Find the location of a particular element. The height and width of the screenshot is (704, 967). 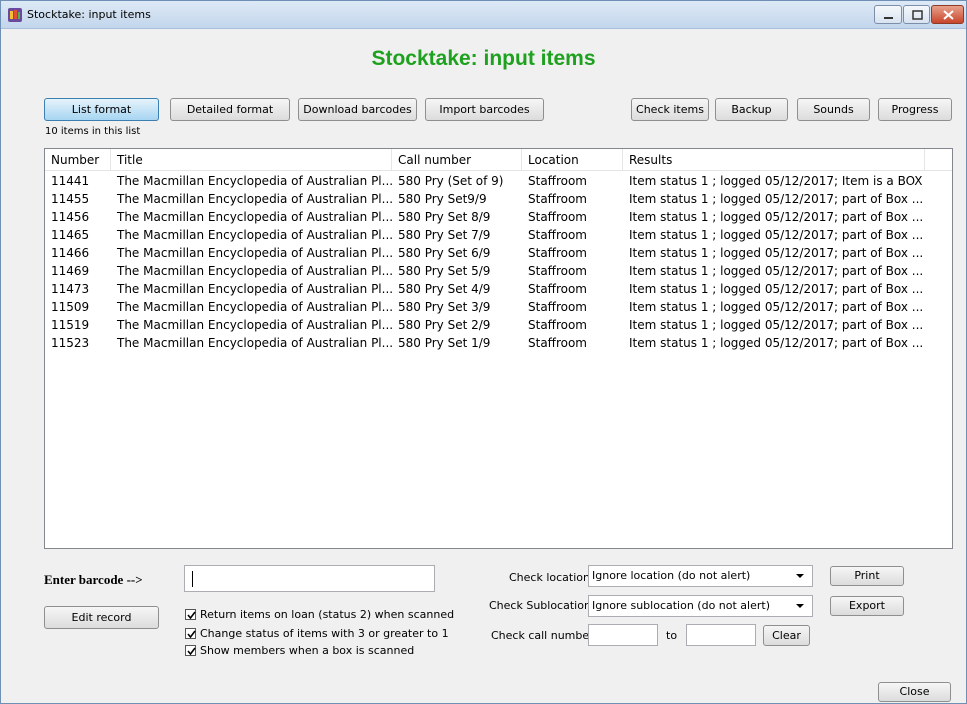

download-barcodes-button: Download barcodes is located at coordinates (357, 109).